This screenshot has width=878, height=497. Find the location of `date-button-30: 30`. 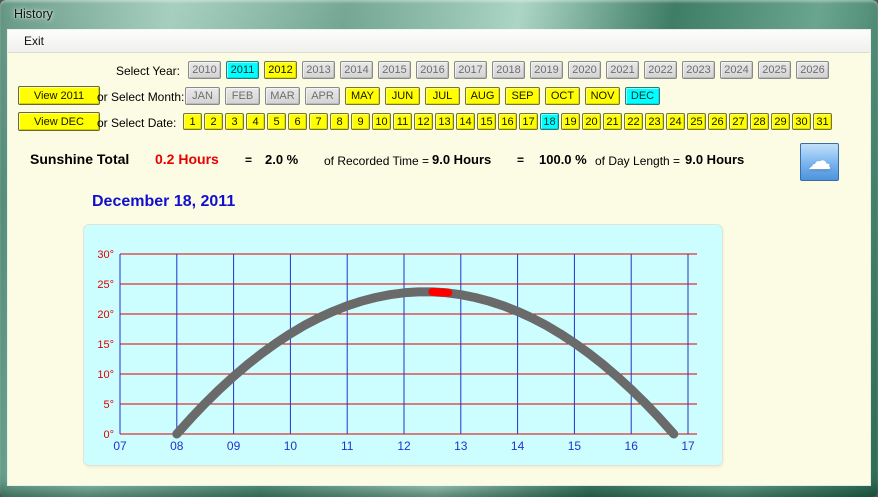

date-button-30: 30 is located at coordinates (801, 121).